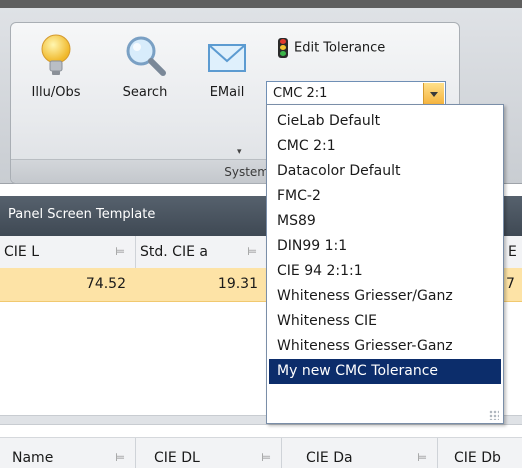 The image size is (522, 468). I want to click on dropdown-option: Whiteness Griesser/Ganz, so click(385, 296).